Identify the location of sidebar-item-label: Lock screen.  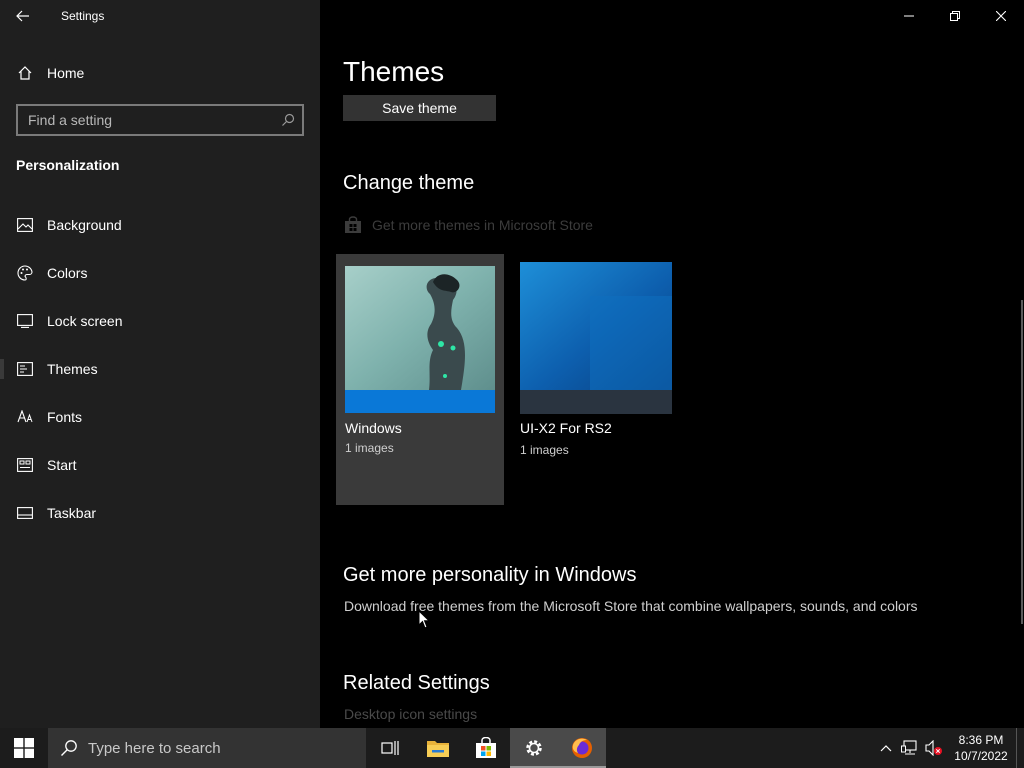
(85, 321).